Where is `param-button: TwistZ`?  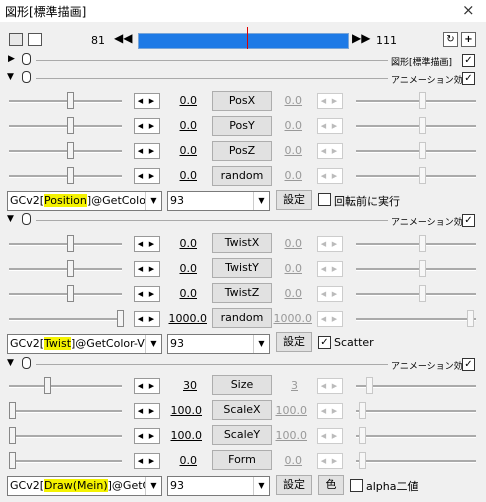
param-button: TwistZ is located at coordinates (242, 293).